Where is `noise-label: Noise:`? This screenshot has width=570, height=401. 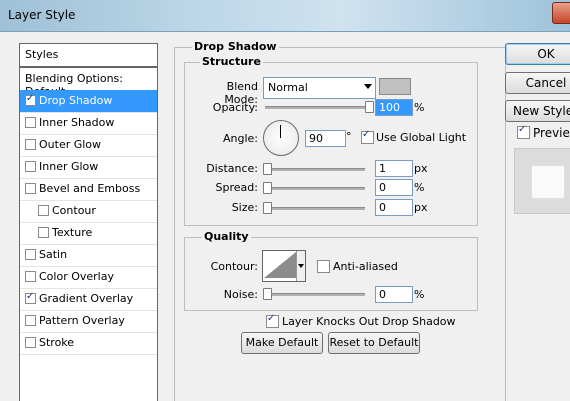
noise-label: Noise: is located at coordinates (240, 294).